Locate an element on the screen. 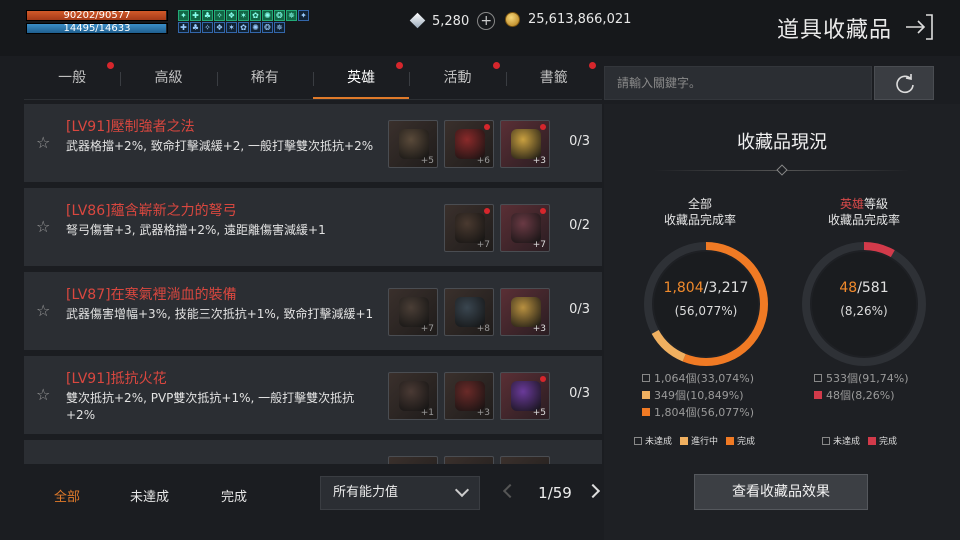 This screenshot has width=960, height=540. stat-line: 1,804個(56,077%) is located at coordinates (698, 412).